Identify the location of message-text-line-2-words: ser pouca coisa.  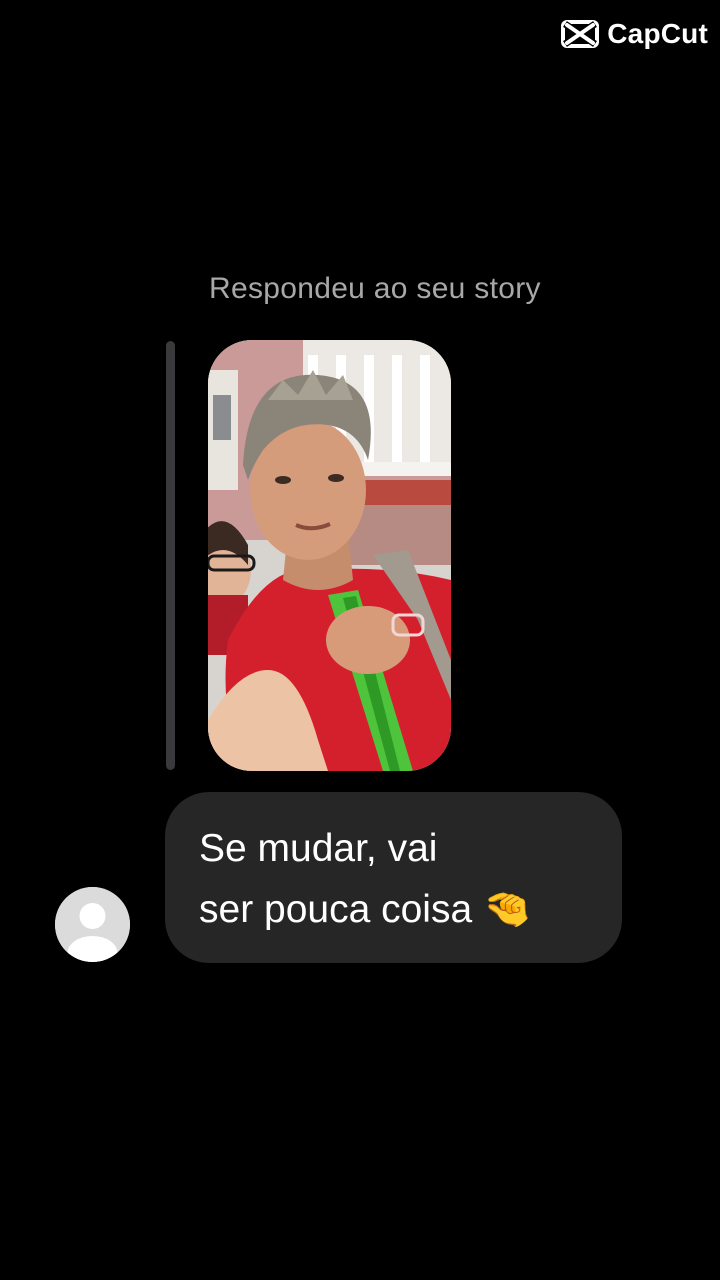
(336, 909).